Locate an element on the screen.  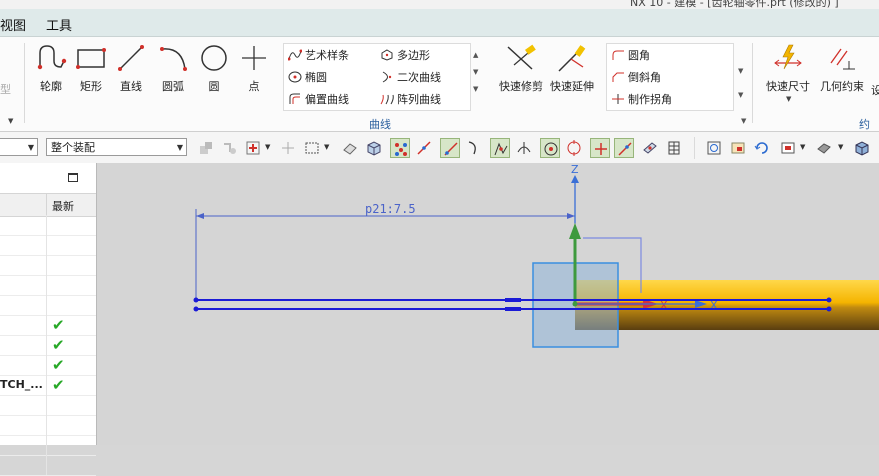
conic-item: 二次曲线 is located at coordinates (410, 77).